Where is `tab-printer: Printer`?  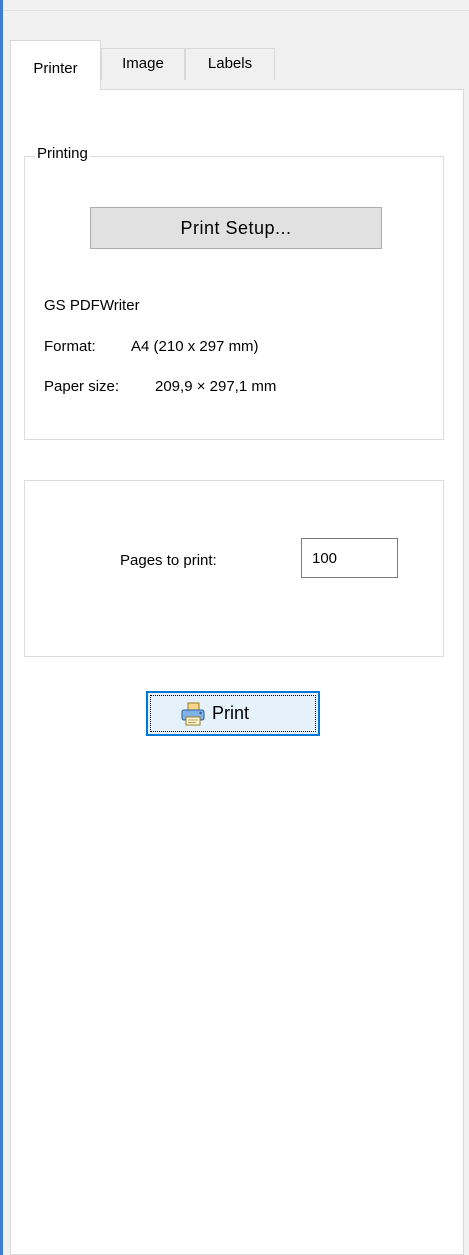
tab-printer: Printer is located at coordinates (55, 65).